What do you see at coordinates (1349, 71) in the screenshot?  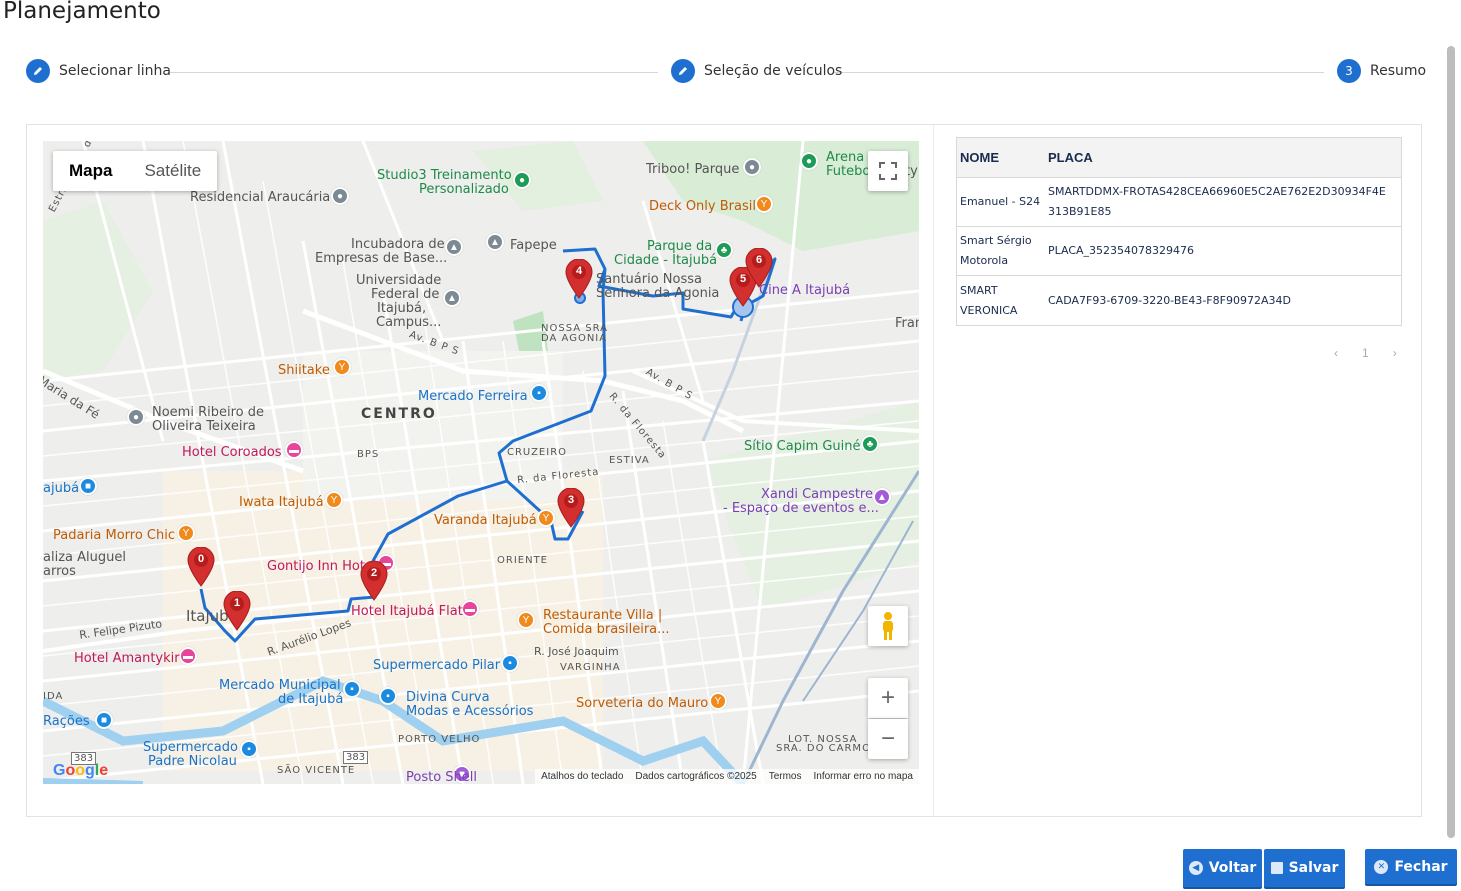 I see `step-number: 3` at bounding box center [1349, 71].